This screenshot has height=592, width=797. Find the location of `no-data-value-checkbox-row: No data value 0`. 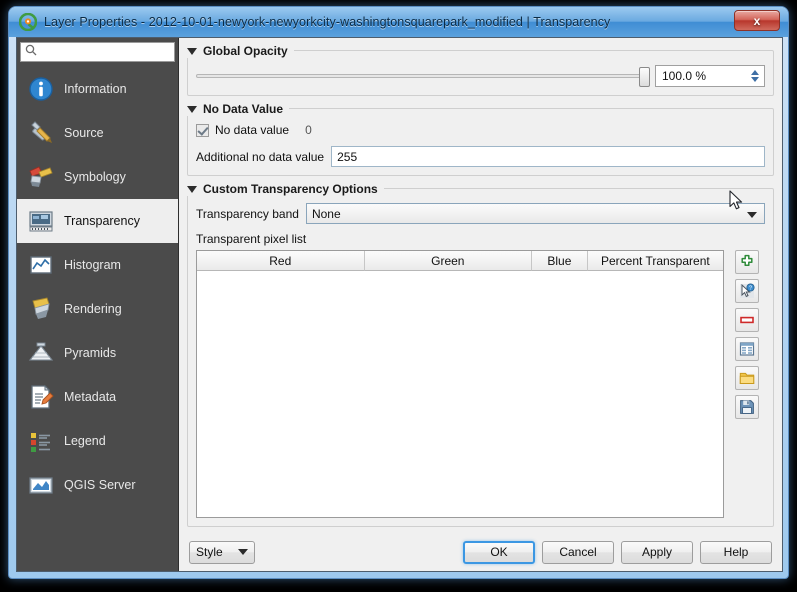

no-data-value-checkbox-row: No data value 0 is located at coordinates (480, 130).